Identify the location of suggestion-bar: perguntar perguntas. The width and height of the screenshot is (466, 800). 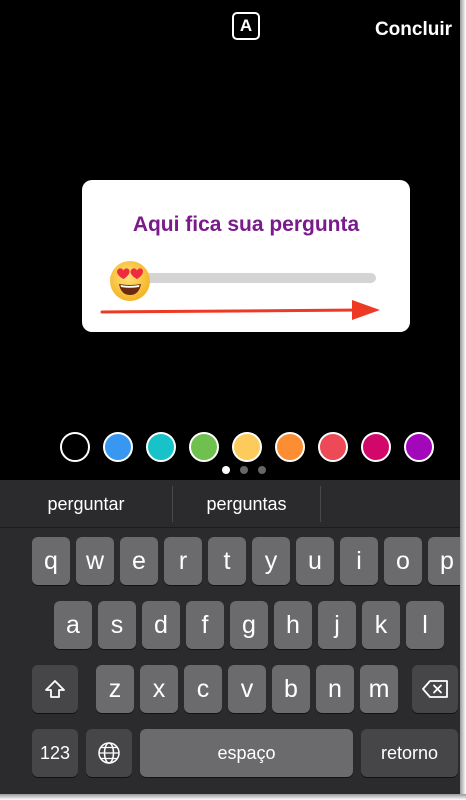
(230, 504).